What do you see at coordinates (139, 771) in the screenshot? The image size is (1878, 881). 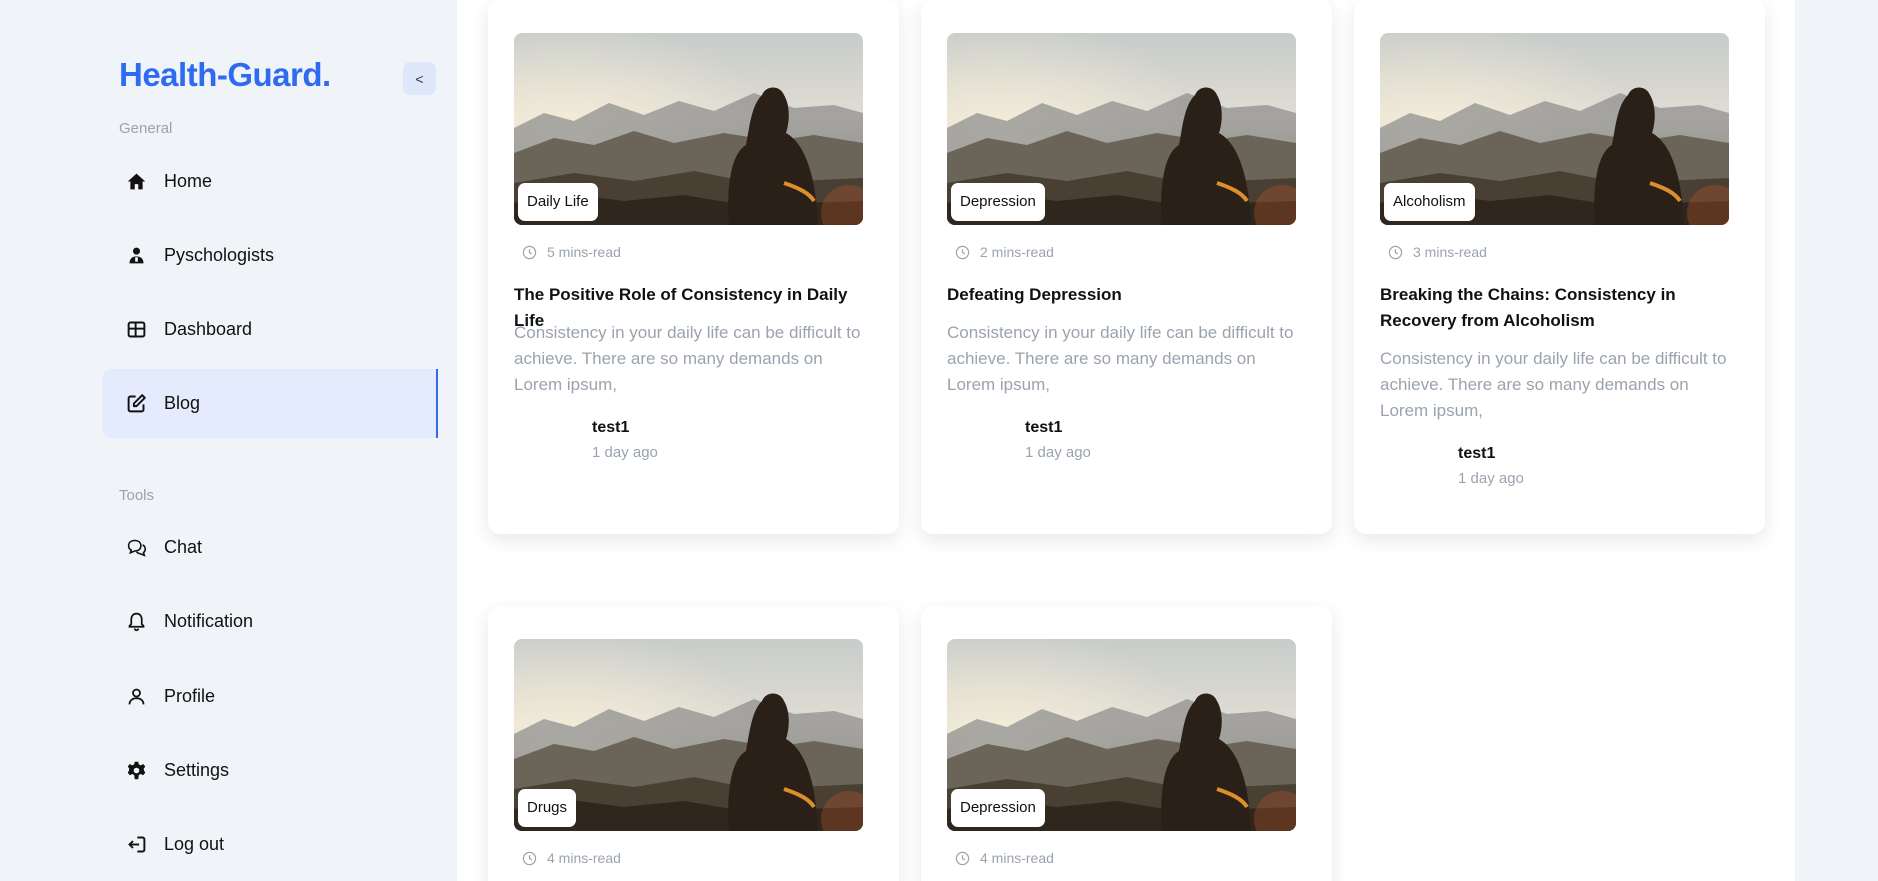 I see `gear-icon` at bounding box center [139, 771].